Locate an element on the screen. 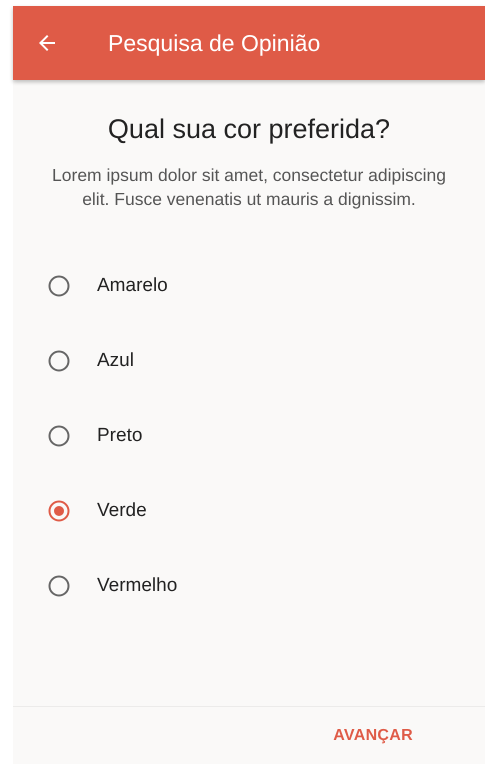 This screenshot has width=485, height=764. question-description: Lorem ipsum dolor sit amet, consectetur adipiscing elit. Fusce venenatis ut mauris a dignissim. is located at coordinates (249, 187).